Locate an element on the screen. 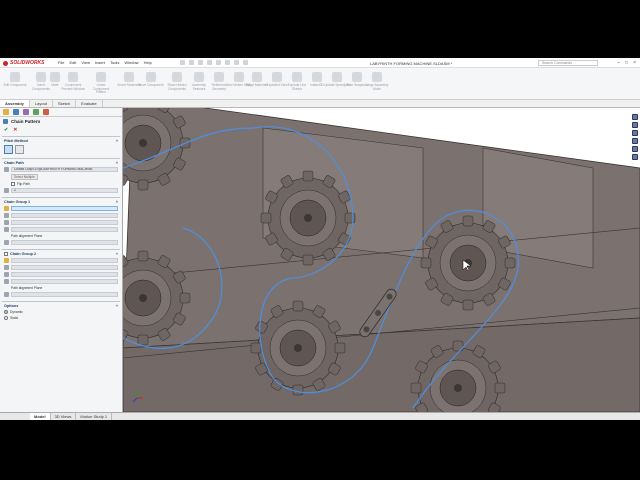 The height and width of the screenshot is (480, 640). display-manager-icon is located at coordinates (46, 112).